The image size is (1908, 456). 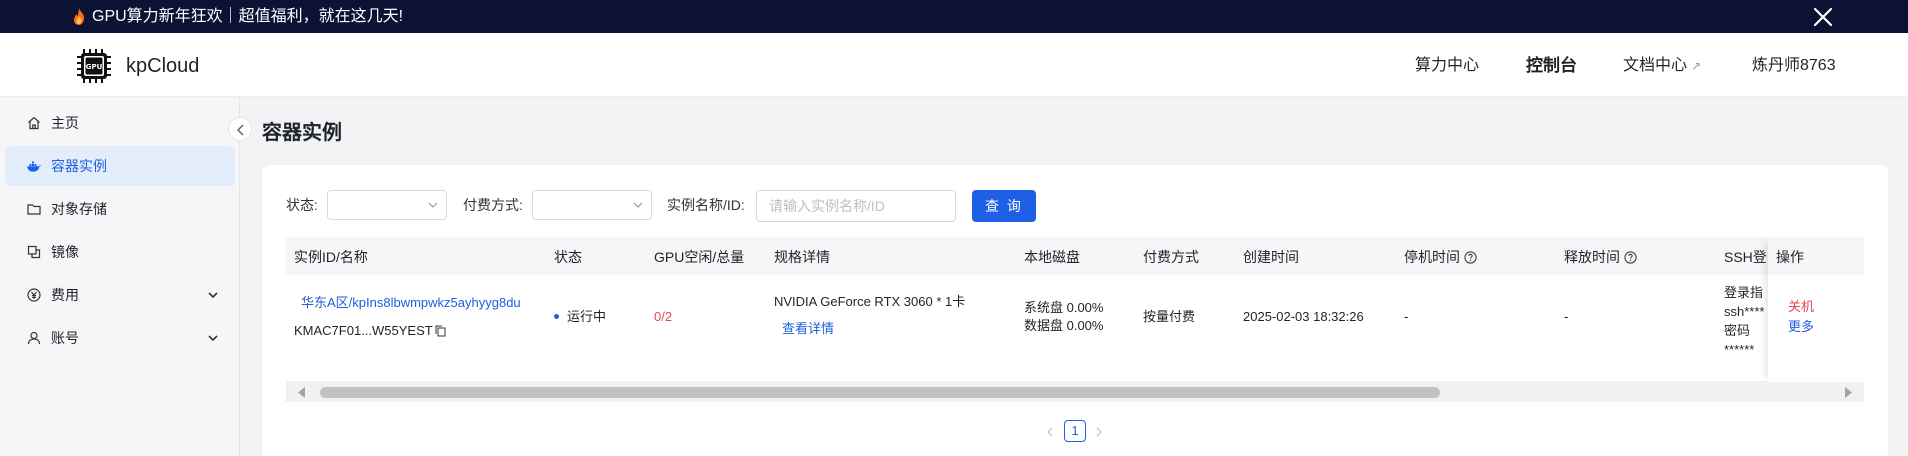 What do you see at coordinates (1655, 65) in the screenshot?
I see `nav-docs-label: 文档中心` at bounding box center [1655, 65].